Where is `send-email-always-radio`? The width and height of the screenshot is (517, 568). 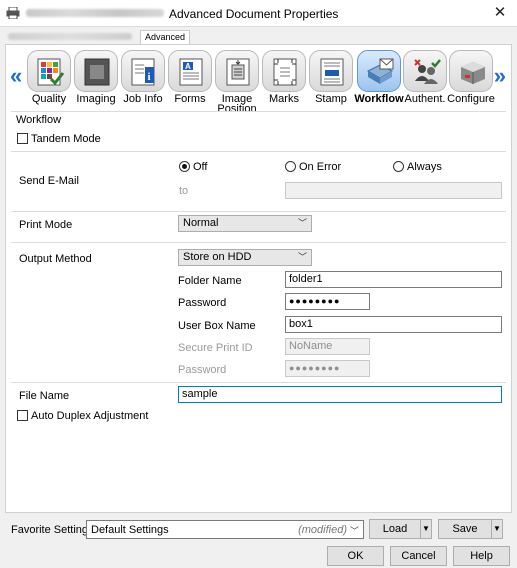 send-email-always-radio is located at coordinates (398, 166).